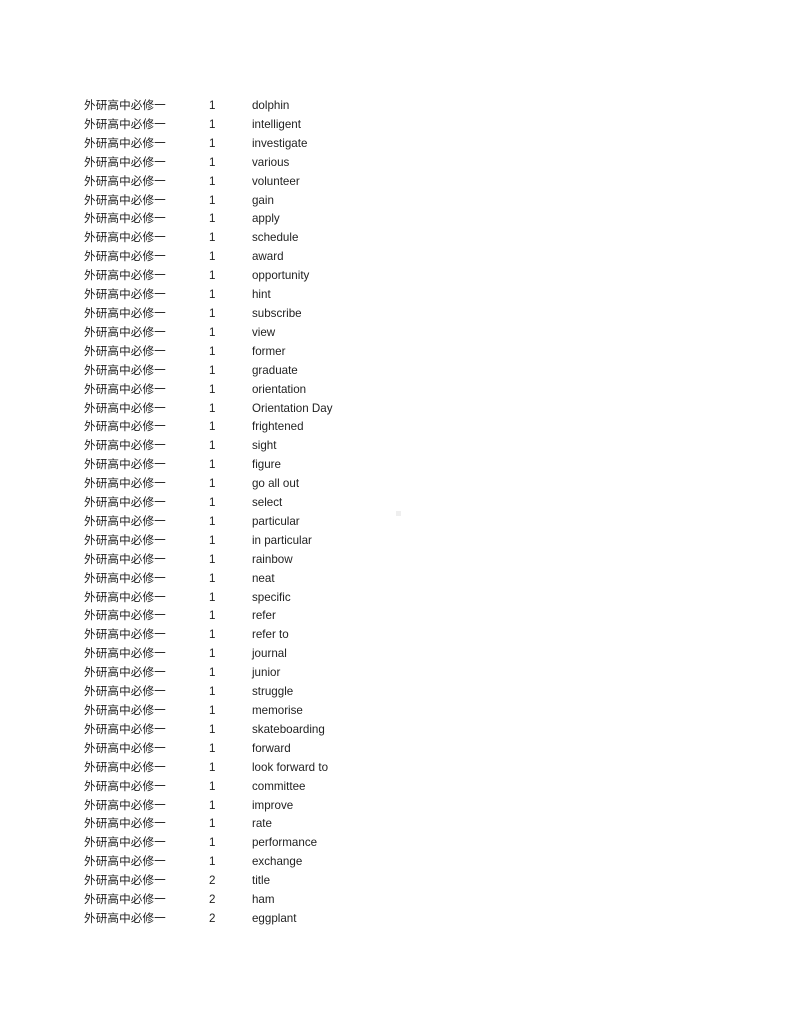 This screenshot has height=1036, width=800. What do you see at coordinates (398, 513) in the screenshot?
I see `faint-gray-mark-artifact` at bounding box center [398, 513].